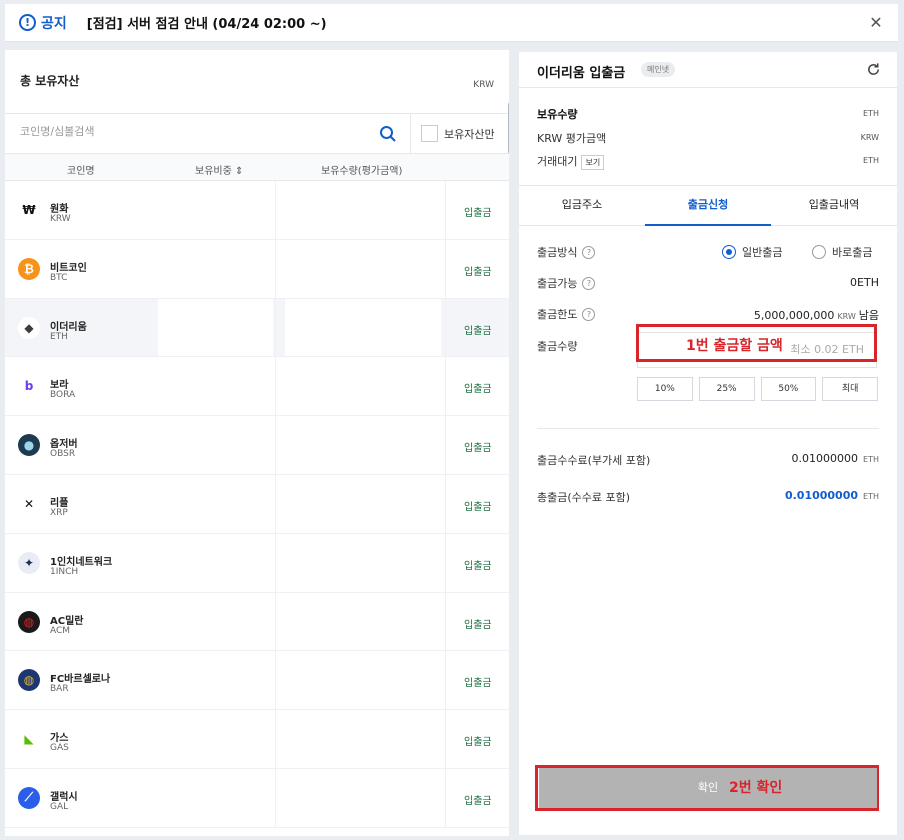 This screenshot has width=904, height=840. Describe the element at coordinates (219, 169) in the screenshot. I see `col-ratio: 보유비중 ⇕` at that location.